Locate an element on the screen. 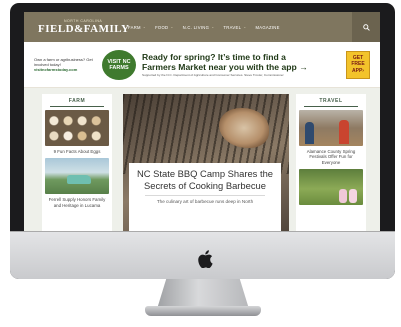 The height and width of the screenshot is (327, 401). nav-item-magazine: MAGAZINE is located at coordinates (267, 27).